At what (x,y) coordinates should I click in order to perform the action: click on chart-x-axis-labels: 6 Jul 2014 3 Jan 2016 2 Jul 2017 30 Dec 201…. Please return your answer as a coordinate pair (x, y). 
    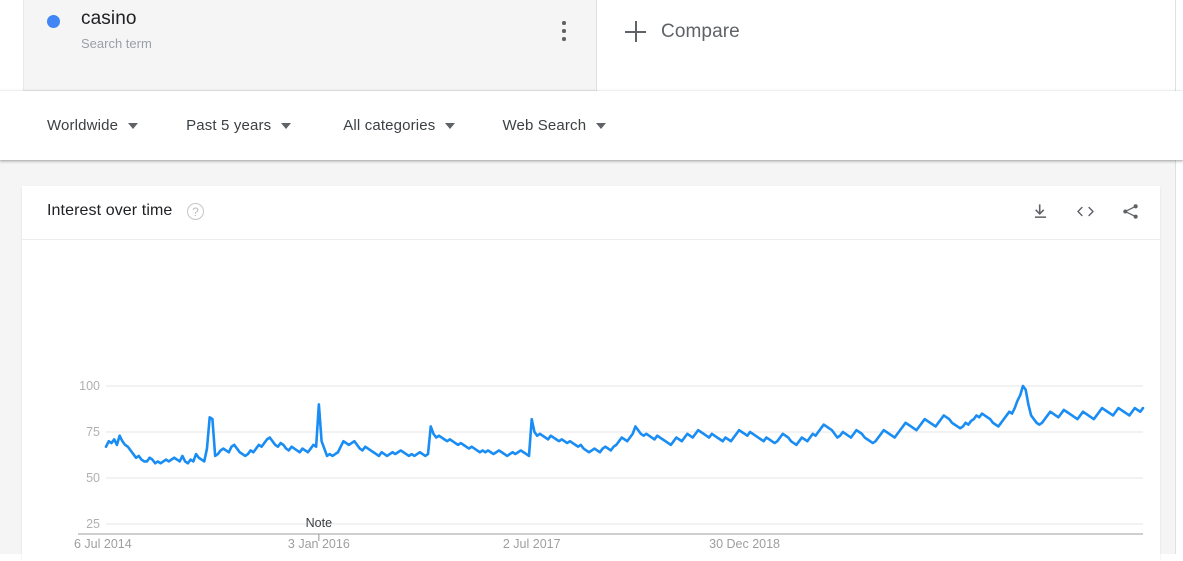
    Looking at the image, I should click on (427, 544).